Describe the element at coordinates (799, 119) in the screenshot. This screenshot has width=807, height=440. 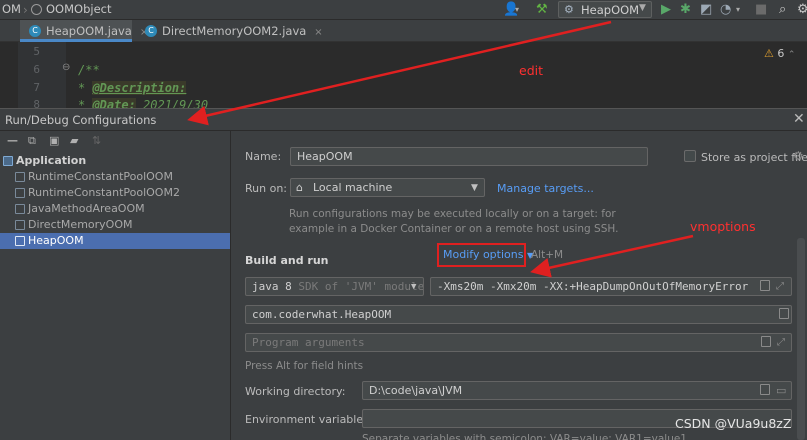
I see `close-icon: ✕` at that location.